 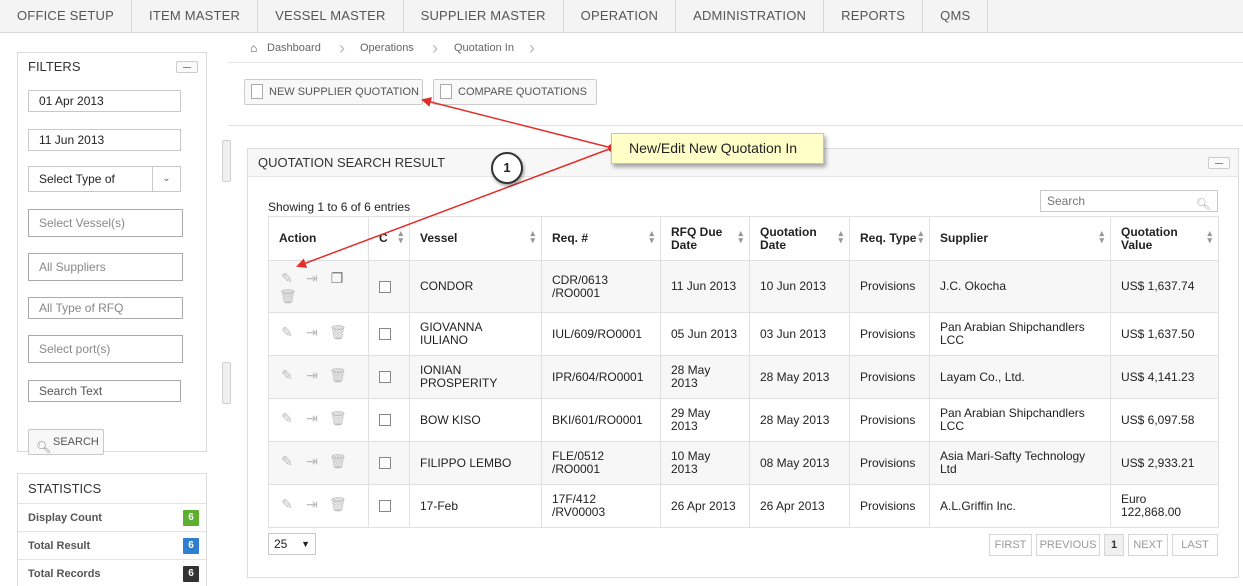 What do you see at coordinates (104, 179) in the screenshot?
I see `type-select: Select Type of ⌄` at bounding box center [104, 179].